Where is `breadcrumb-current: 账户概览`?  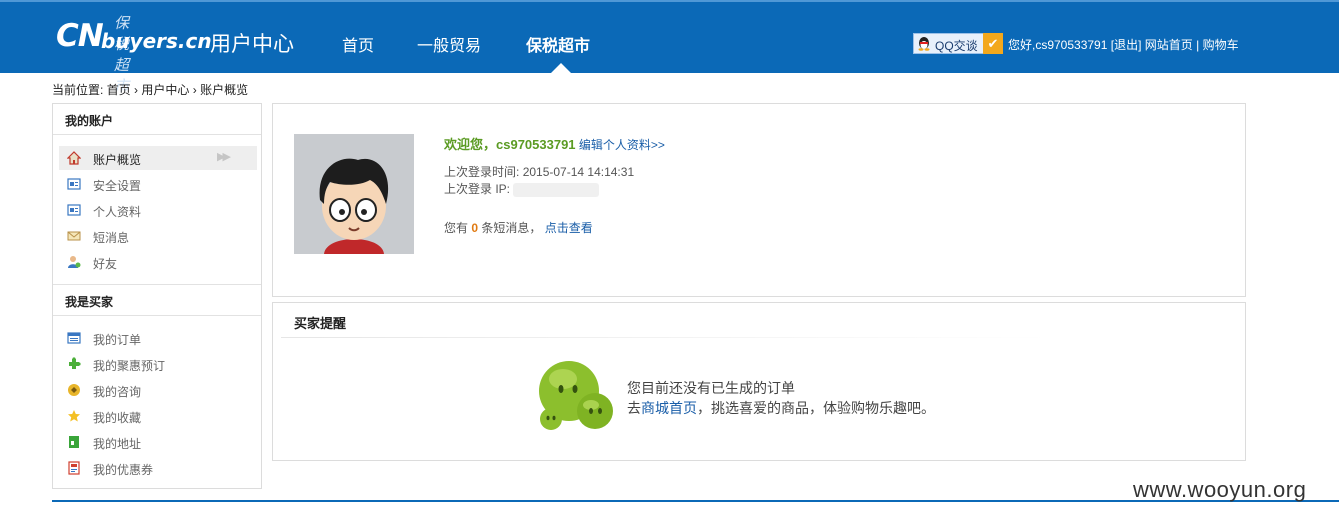 breadcrumb-current: 账户概览 is located at coordinates (224, 90).